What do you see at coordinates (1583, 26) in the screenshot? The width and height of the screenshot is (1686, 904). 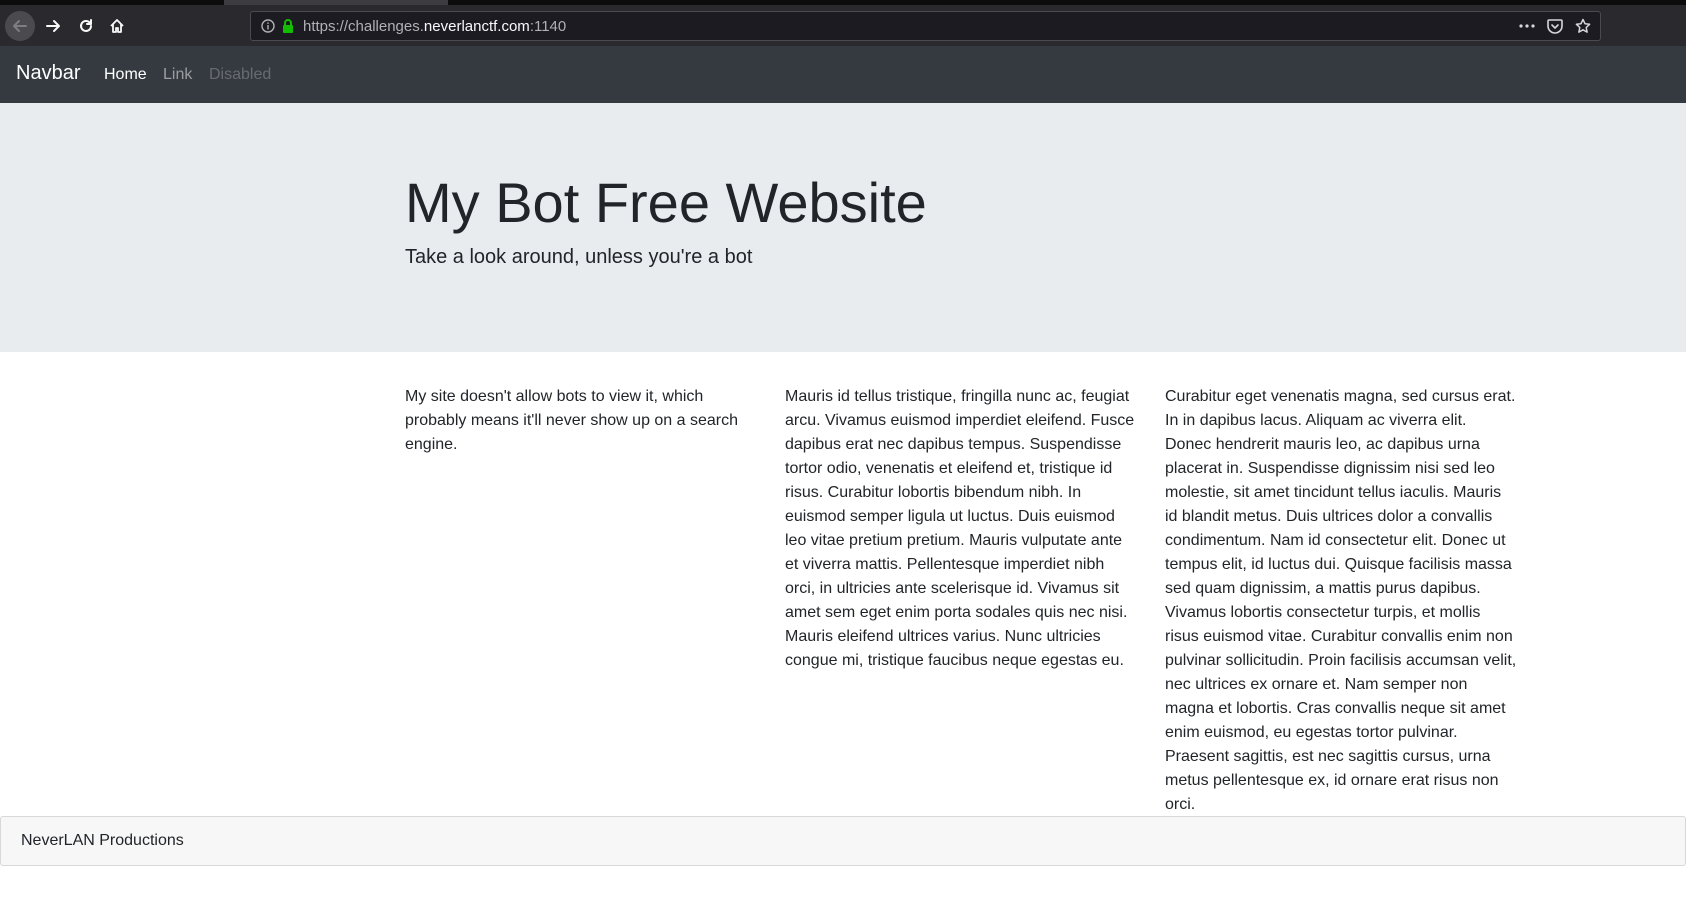 I see `bookmark-star-icon` at bounding box center [1583, 26].